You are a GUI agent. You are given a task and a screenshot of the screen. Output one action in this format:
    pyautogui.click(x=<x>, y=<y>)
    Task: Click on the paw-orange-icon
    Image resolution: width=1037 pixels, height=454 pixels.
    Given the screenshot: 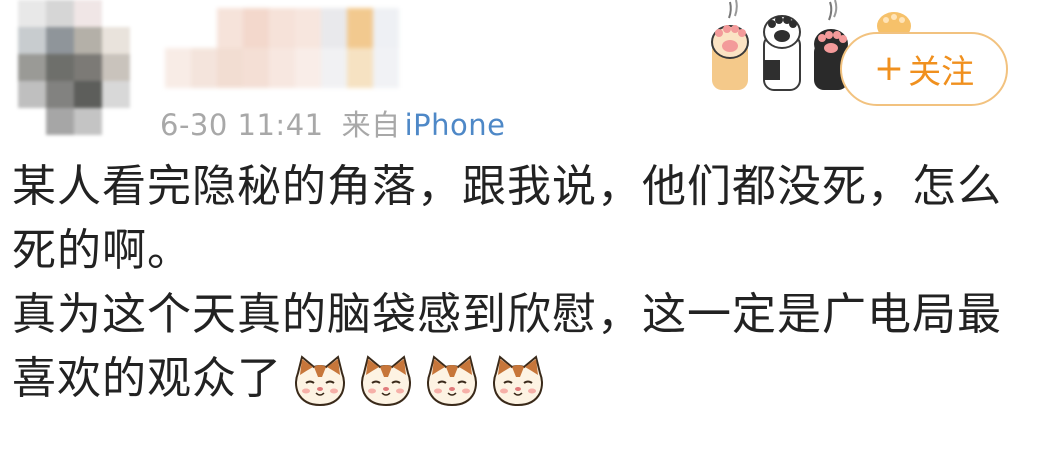 What is the action you would take?
    pyautogui.click(x=730, y=57)
    